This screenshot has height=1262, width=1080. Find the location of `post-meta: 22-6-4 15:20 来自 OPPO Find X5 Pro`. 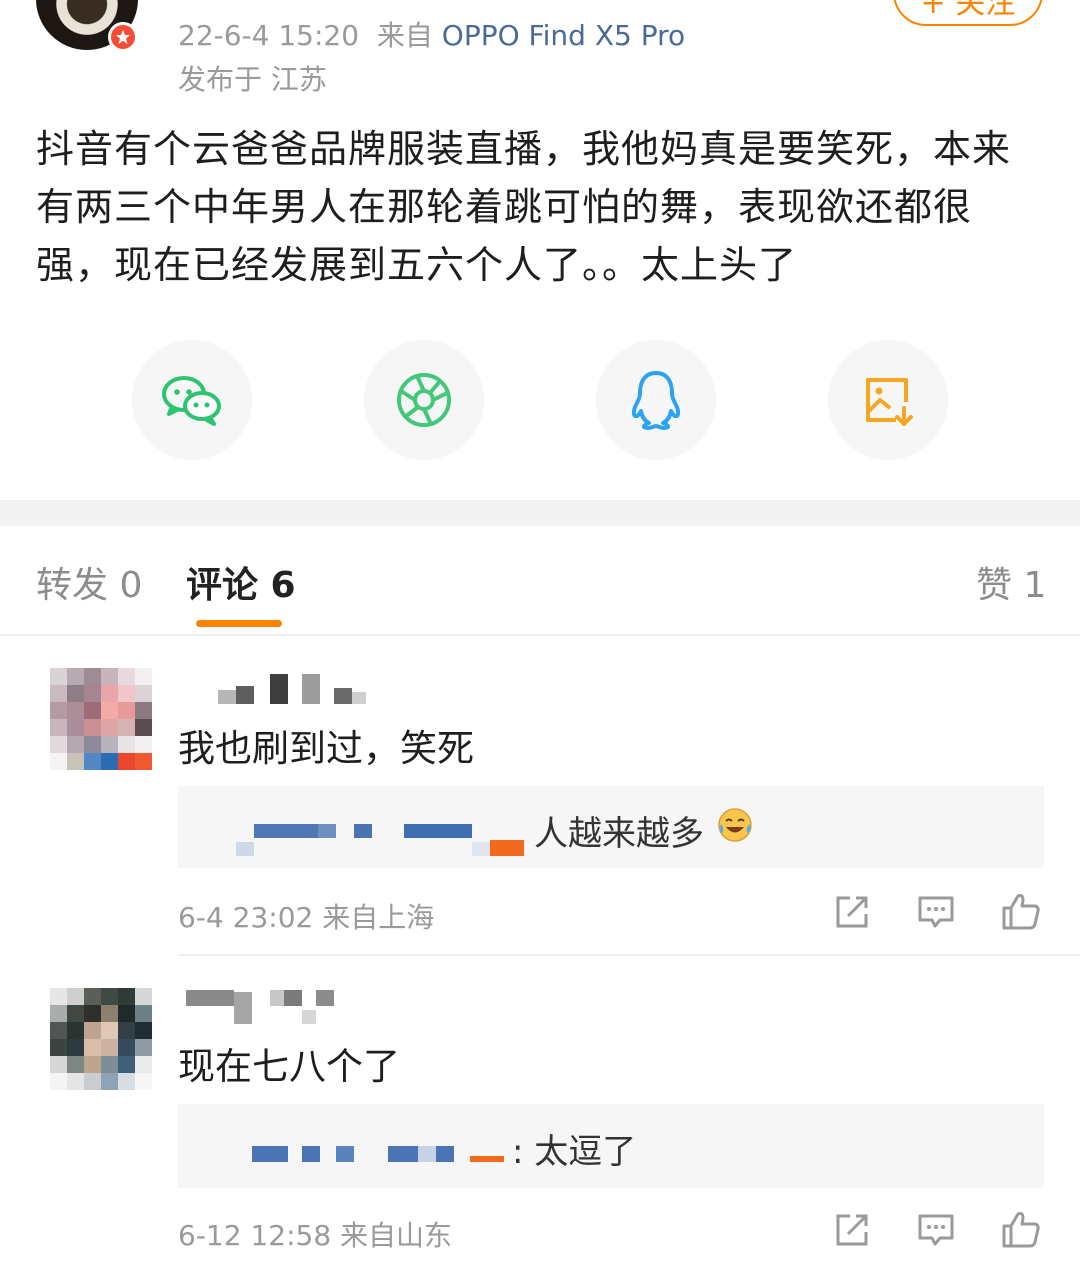

post-meta: 22-6-4 15:20 来自 OPPO Find X5 Pro is located at coordinates (431, 34).